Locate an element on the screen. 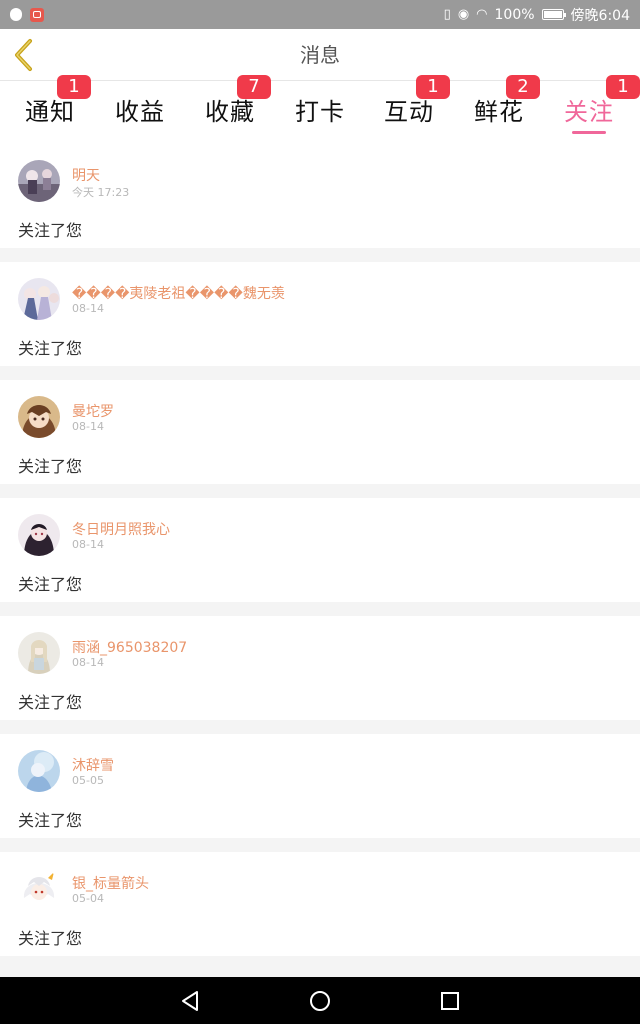  timestamp: 05-05 is located at coordinates (88, 780).